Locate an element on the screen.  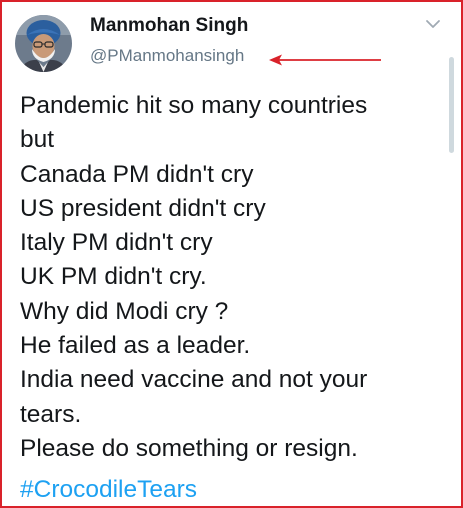
avatar is located at coordinates (43, 43).